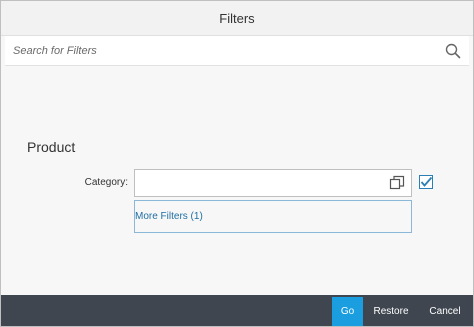  What do you see at coordinates (453, 51) in the screenshot?
I see `search-icon` at bounding box center [453, 51].